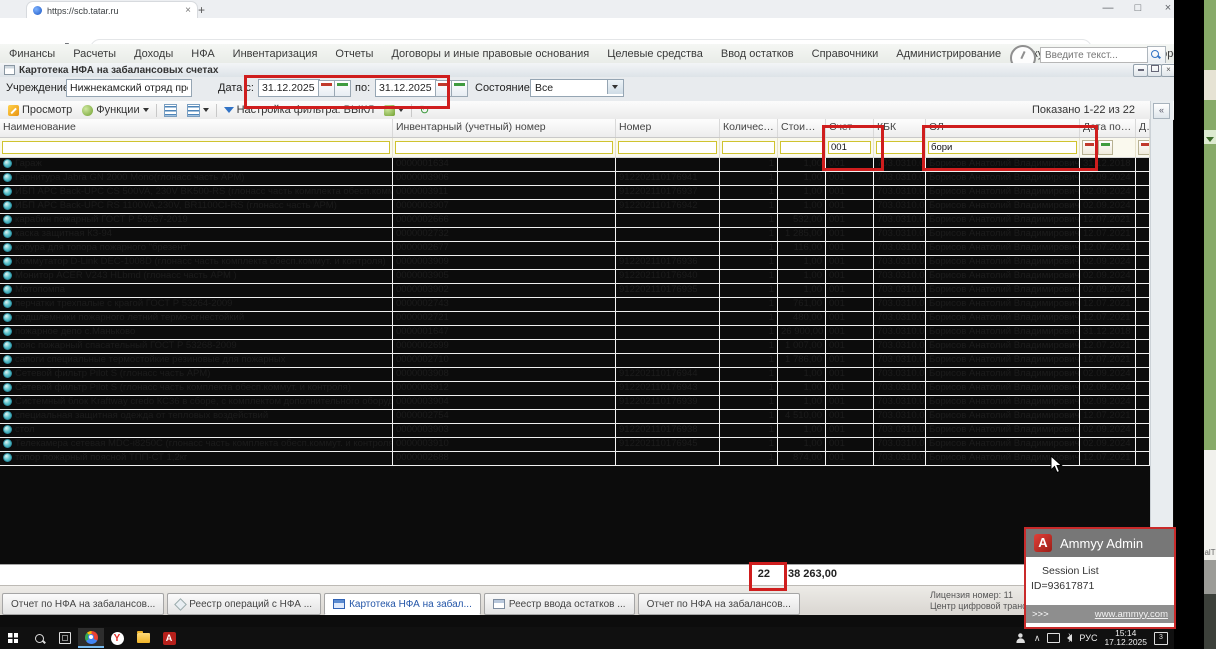 Image resolution: width=1216 pixels, height=649 pixels. Describe the element at coordinates (1021, 638) in the screenshot. I see `people-icon` at that location.